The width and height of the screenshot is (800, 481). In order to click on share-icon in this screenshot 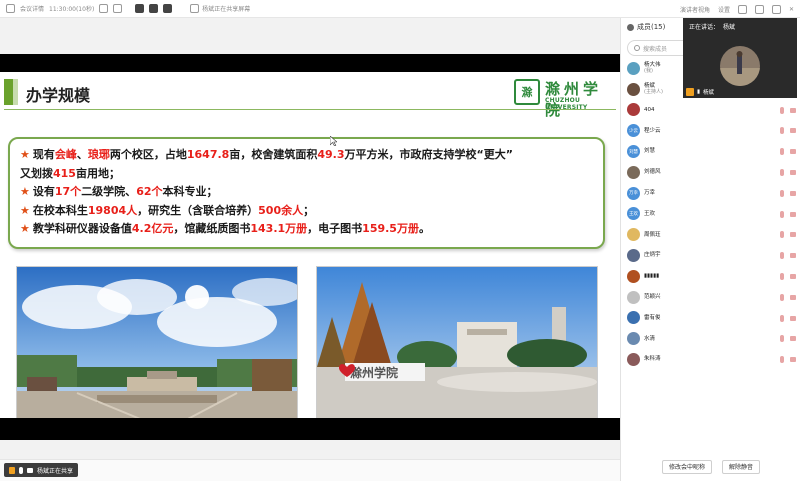, I will do `click(168, 8)`.